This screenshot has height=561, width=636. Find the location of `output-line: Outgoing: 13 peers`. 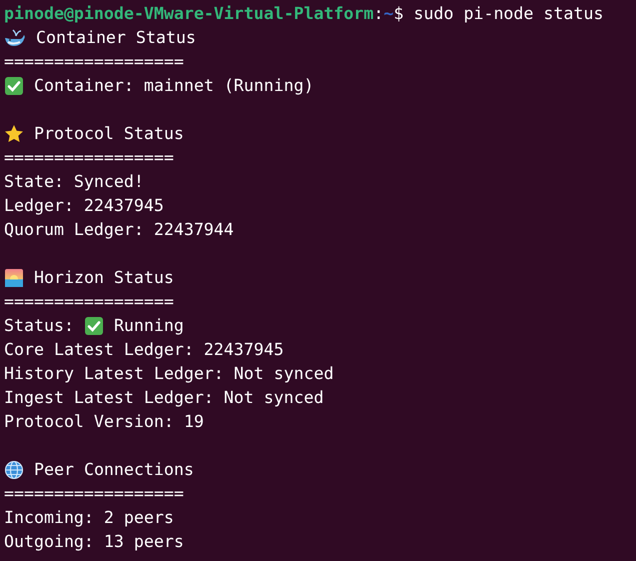

output-line: Outgoing: 13 peers is located at coordinates (94, 541).